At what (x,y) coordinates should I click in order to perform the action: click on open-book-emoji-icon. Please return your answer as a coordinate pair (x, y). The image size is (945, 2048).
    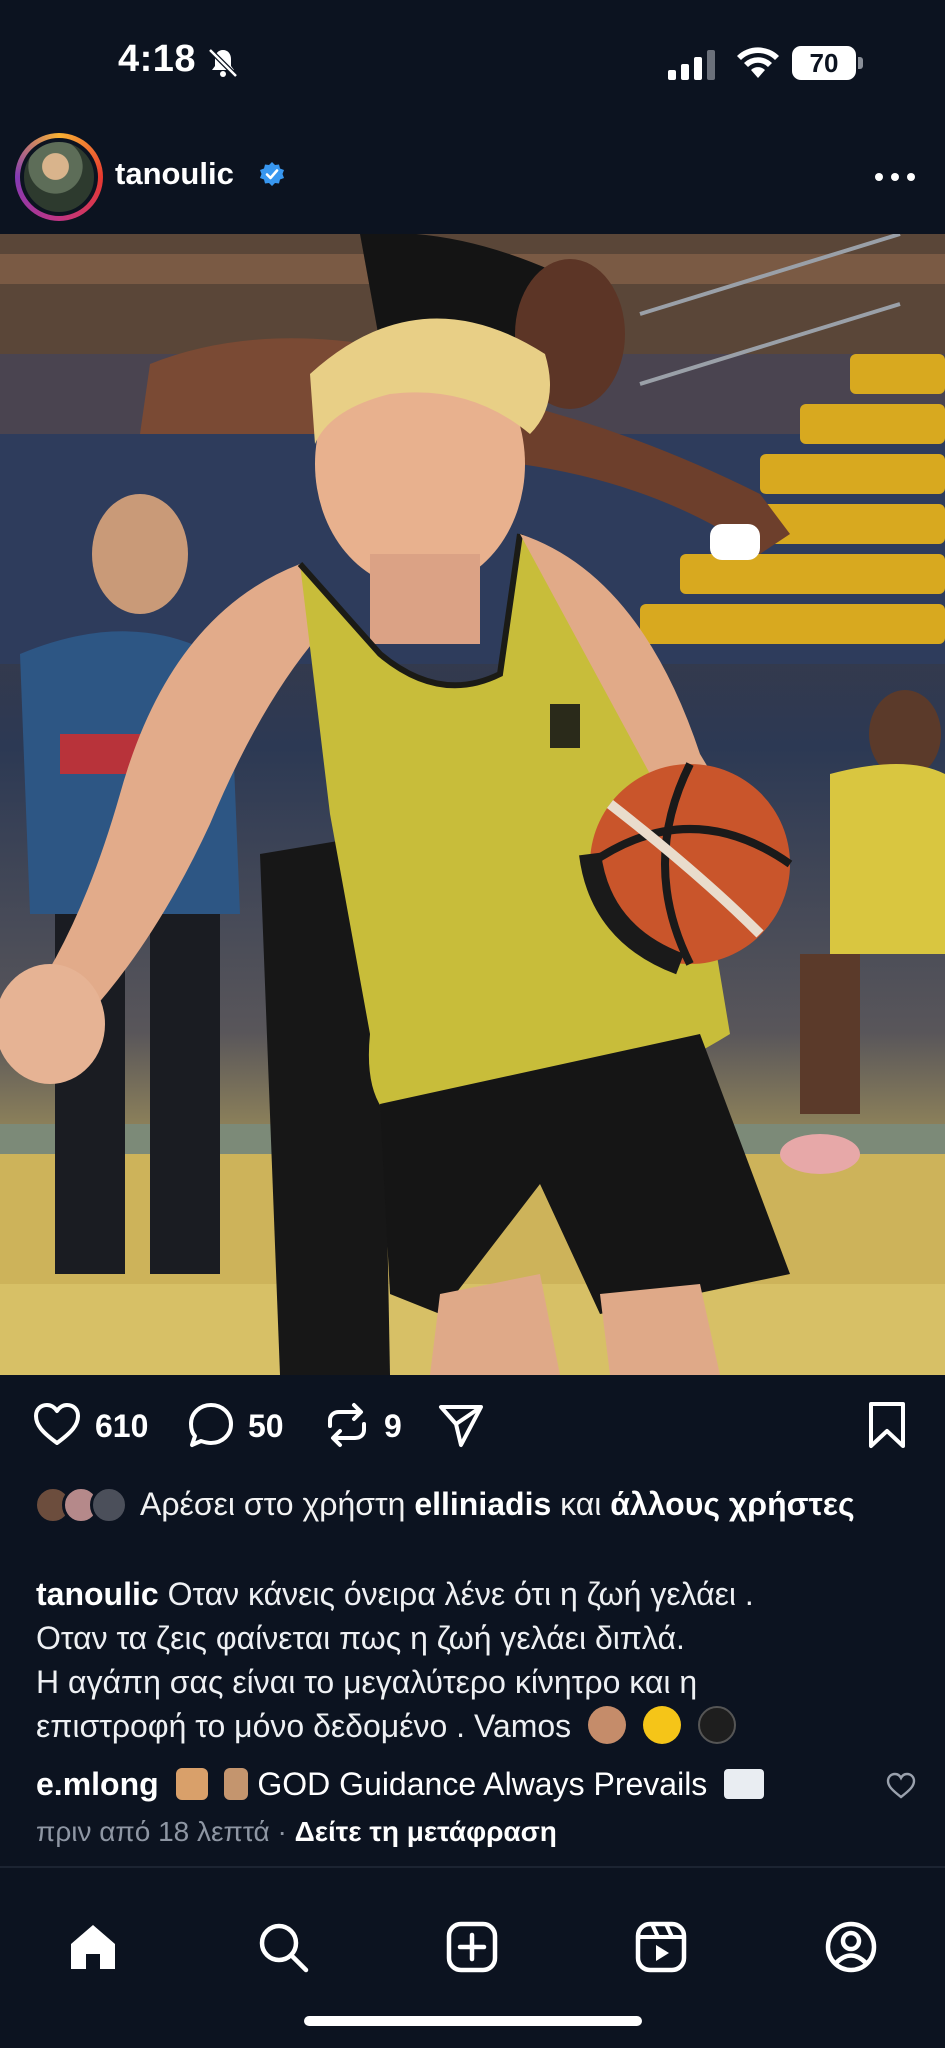
    Looking at the image, I should click on (744, 1784).